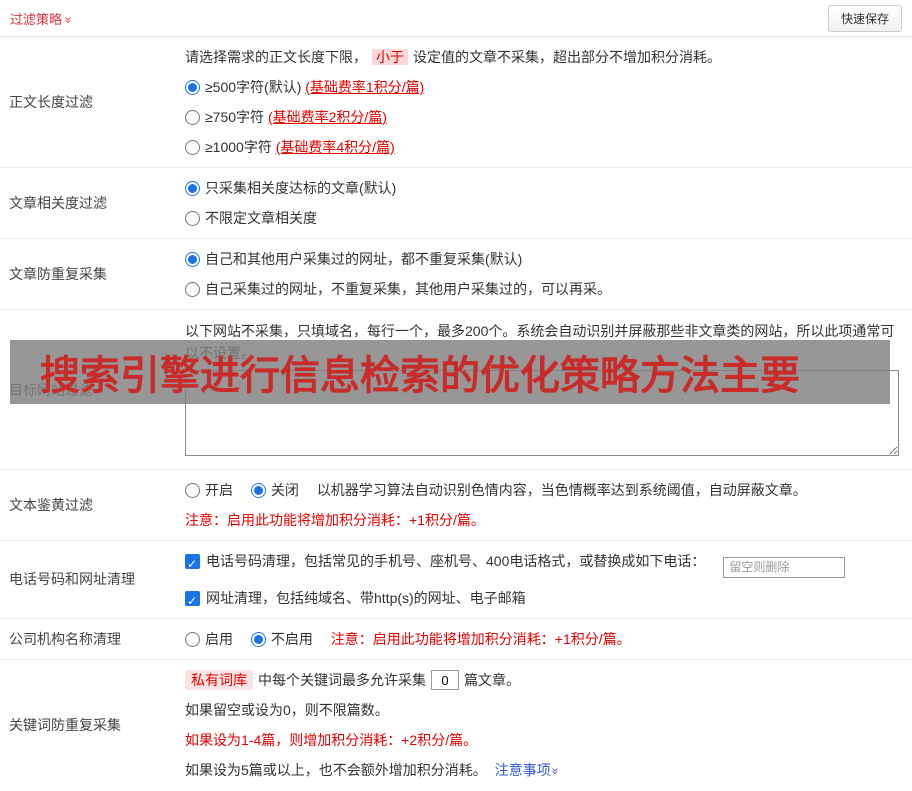  What do you see at coordinates (363, 259) in the screenshot?
I see `option-label: 自己和其他用户采集过的网址，都不重复采集(默认)` at bounding box center [363, 259].